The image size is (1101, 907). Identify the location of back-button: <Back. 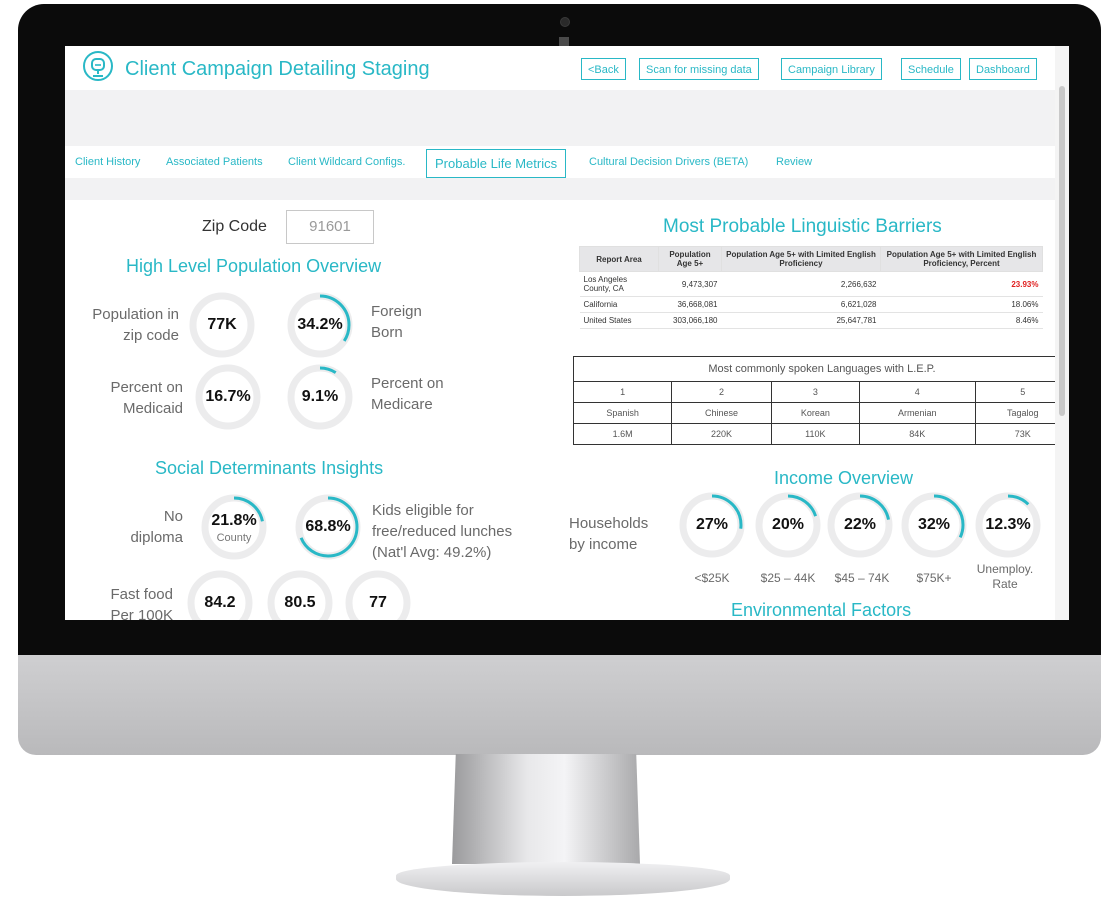
(603, 69).